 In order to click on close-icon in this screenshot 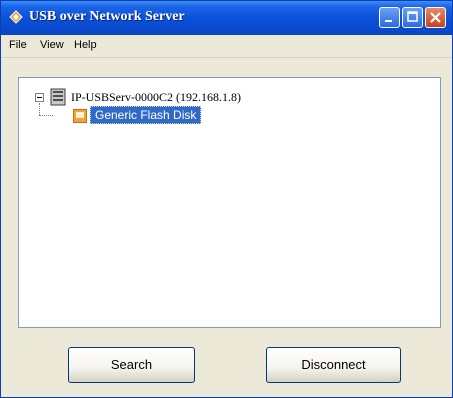, I will do `click(435, 17)`.